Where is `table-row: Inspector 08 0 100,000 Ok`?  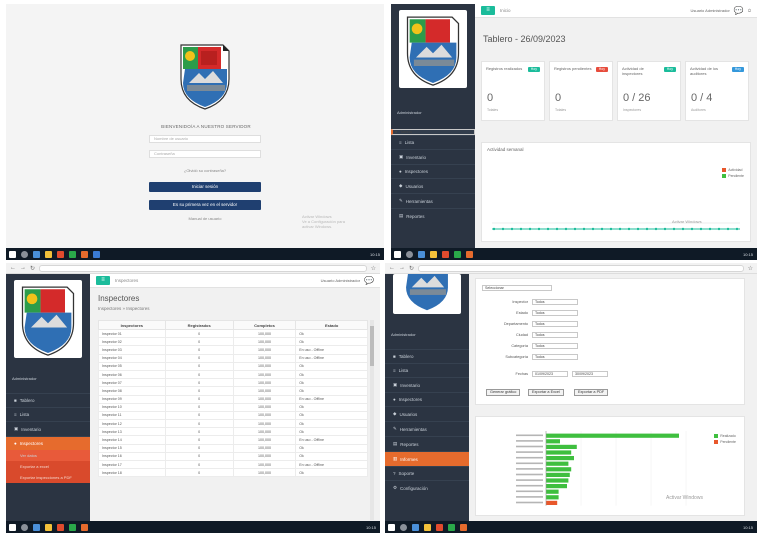 table-row: Inspector 08 0 100,000 Ok is located at coordinates (233, 391).